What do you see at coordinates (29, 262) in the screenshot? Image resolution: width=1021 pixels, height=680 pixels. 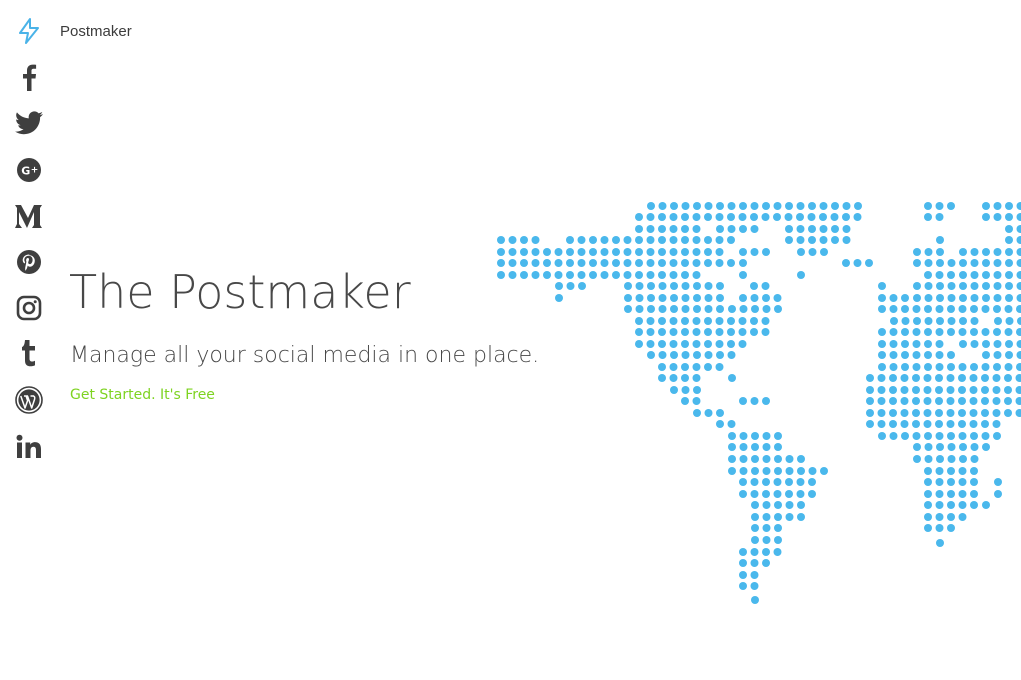 I see `pinterest-icon` at bounding box center [29, 262].